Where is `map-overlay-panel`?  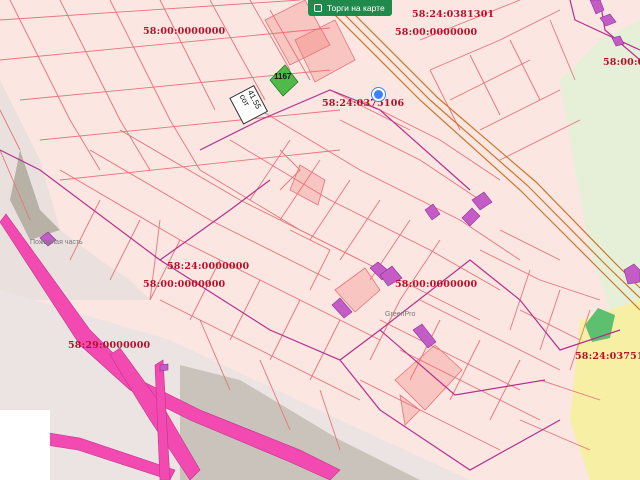
map-overlay-panel is located at coordinates (25, 445).